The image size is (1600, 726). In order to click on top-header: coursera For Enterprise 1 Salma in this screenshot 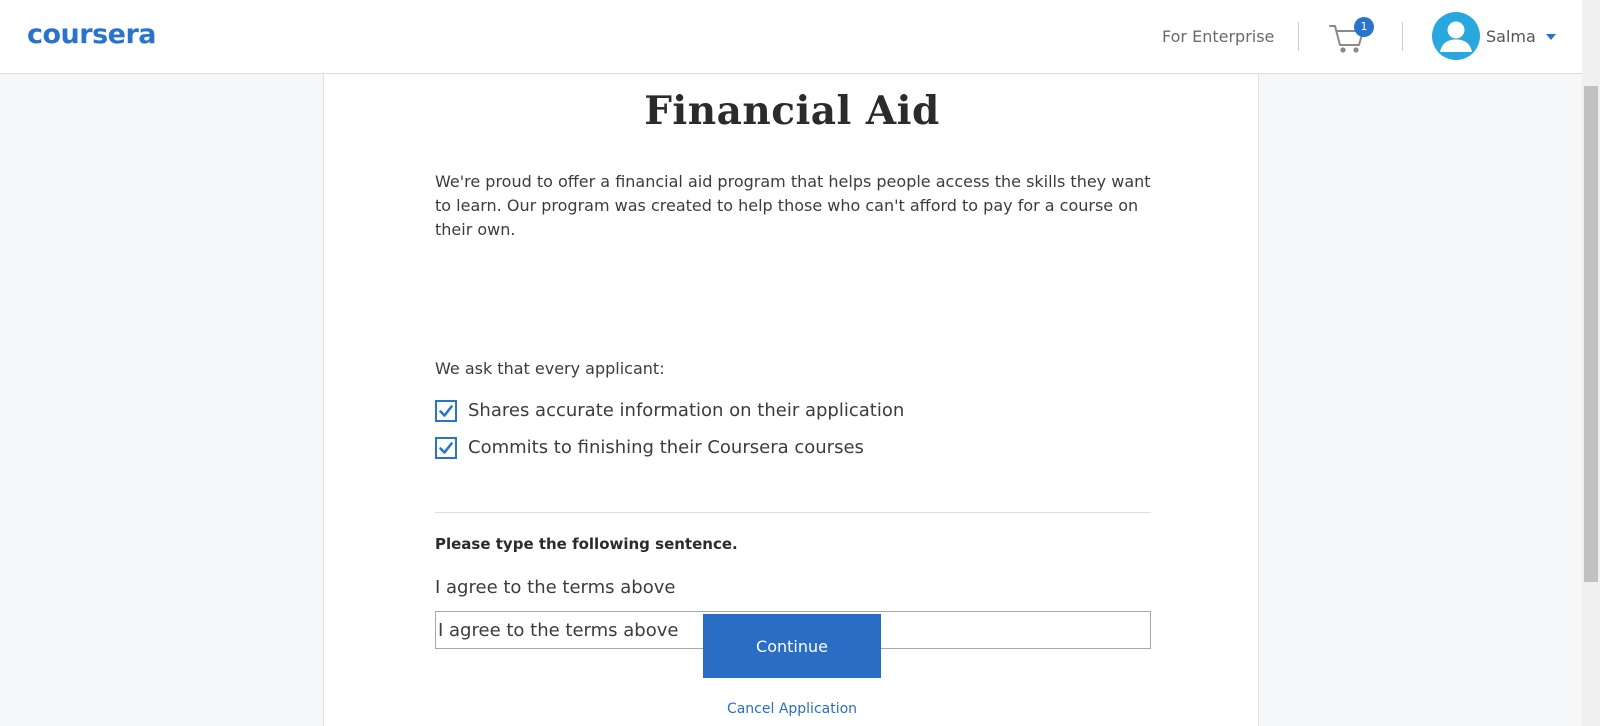, I will do `click(791, 37)`.